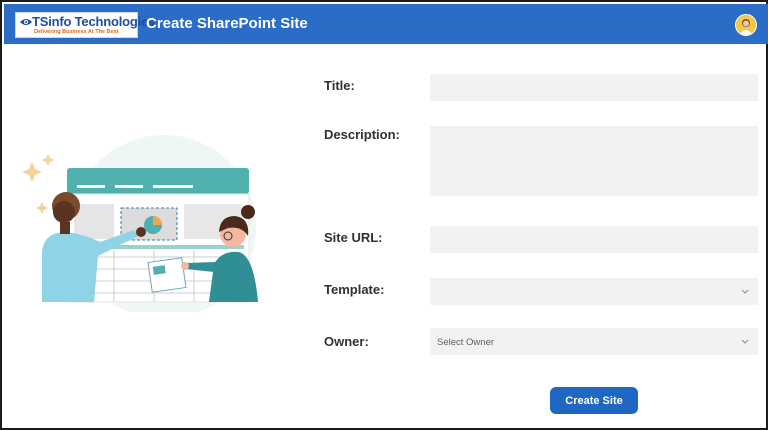 This screenshot has height=430, width=768. I want to click on owner-label: Owner:, so click(346, 341).